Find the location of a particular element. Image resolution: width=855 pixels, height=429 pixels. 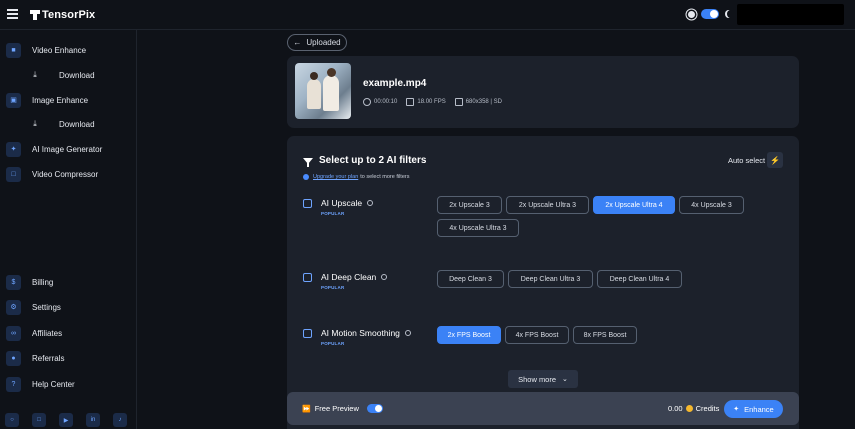

filter-group-name: AI Motion Smoothing is located at coordinates (360, 333).